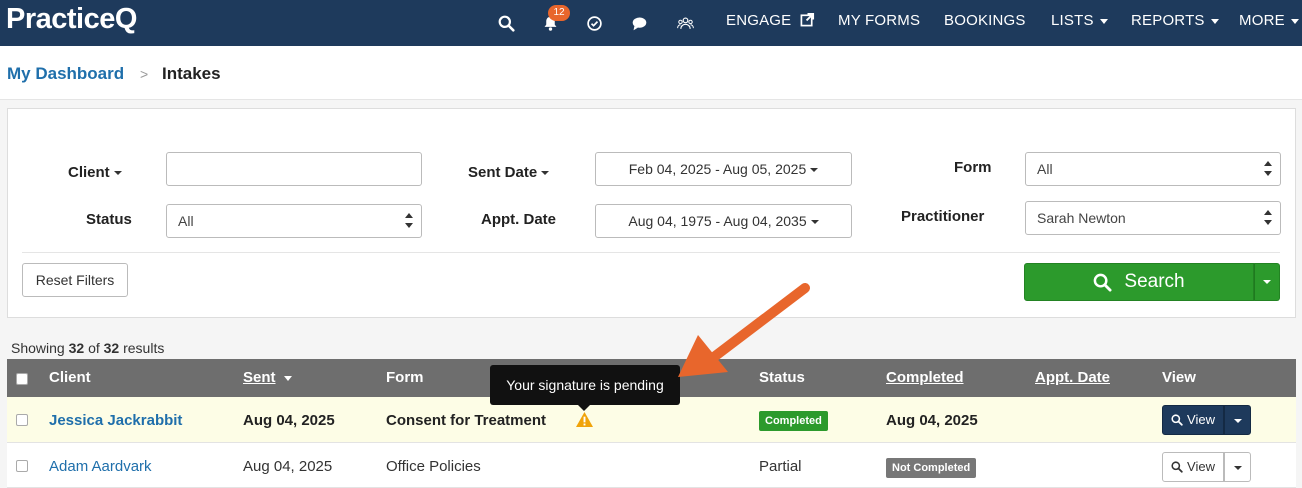 This screenshot has width=1302, height=488. I want to click on results-of: of, so click(94, 348).